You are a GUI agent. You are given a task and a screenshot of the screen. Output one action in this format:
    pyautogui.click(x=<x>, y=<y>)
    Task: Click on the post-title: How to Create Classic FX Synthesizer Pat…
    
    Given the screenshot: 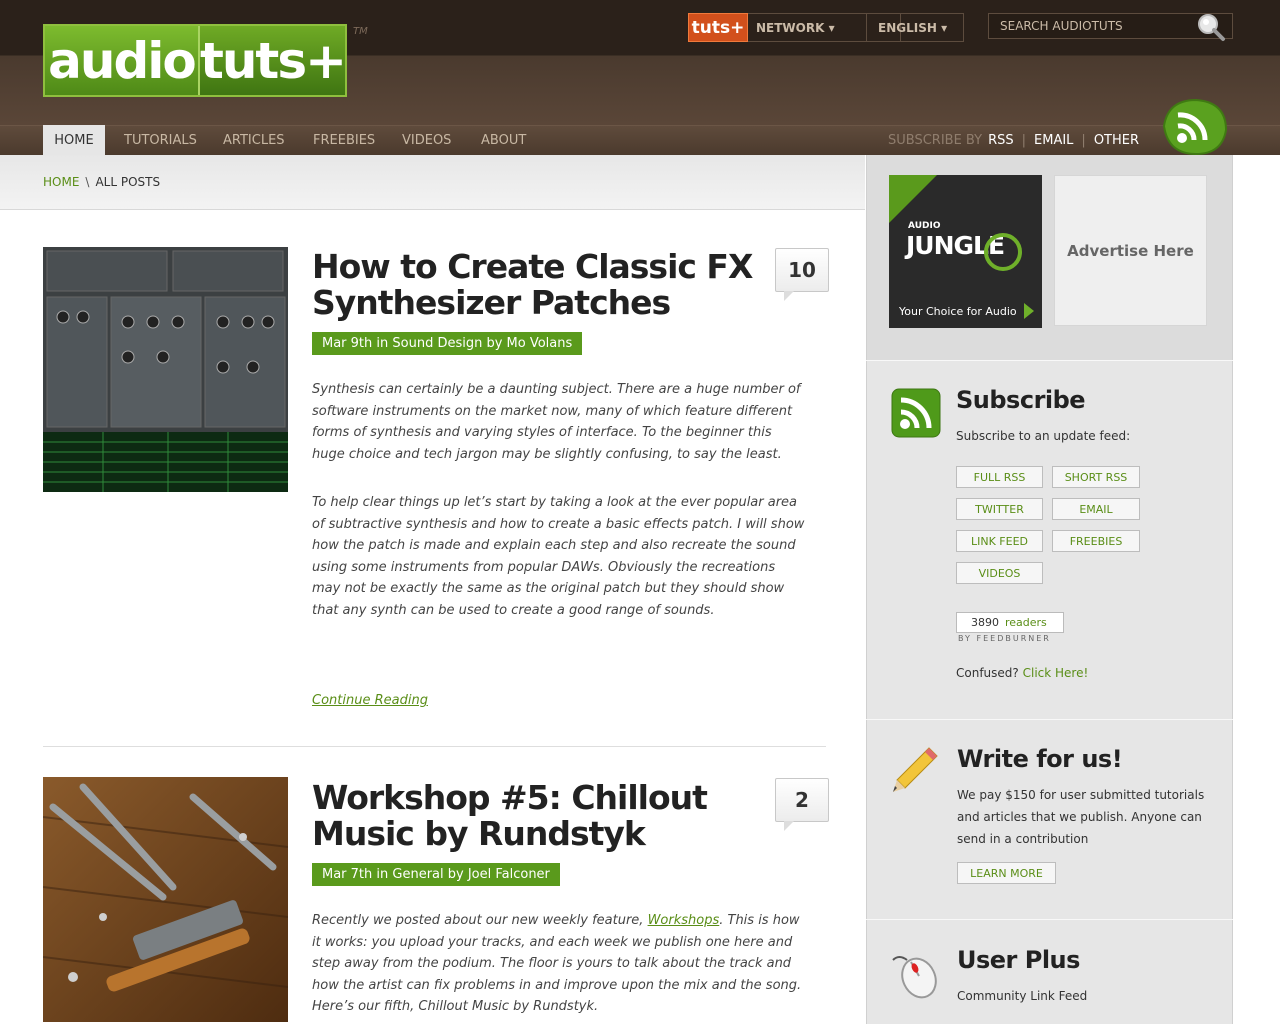 What is the action you would take?
    pyautogui.click(x=542, y=285)
    